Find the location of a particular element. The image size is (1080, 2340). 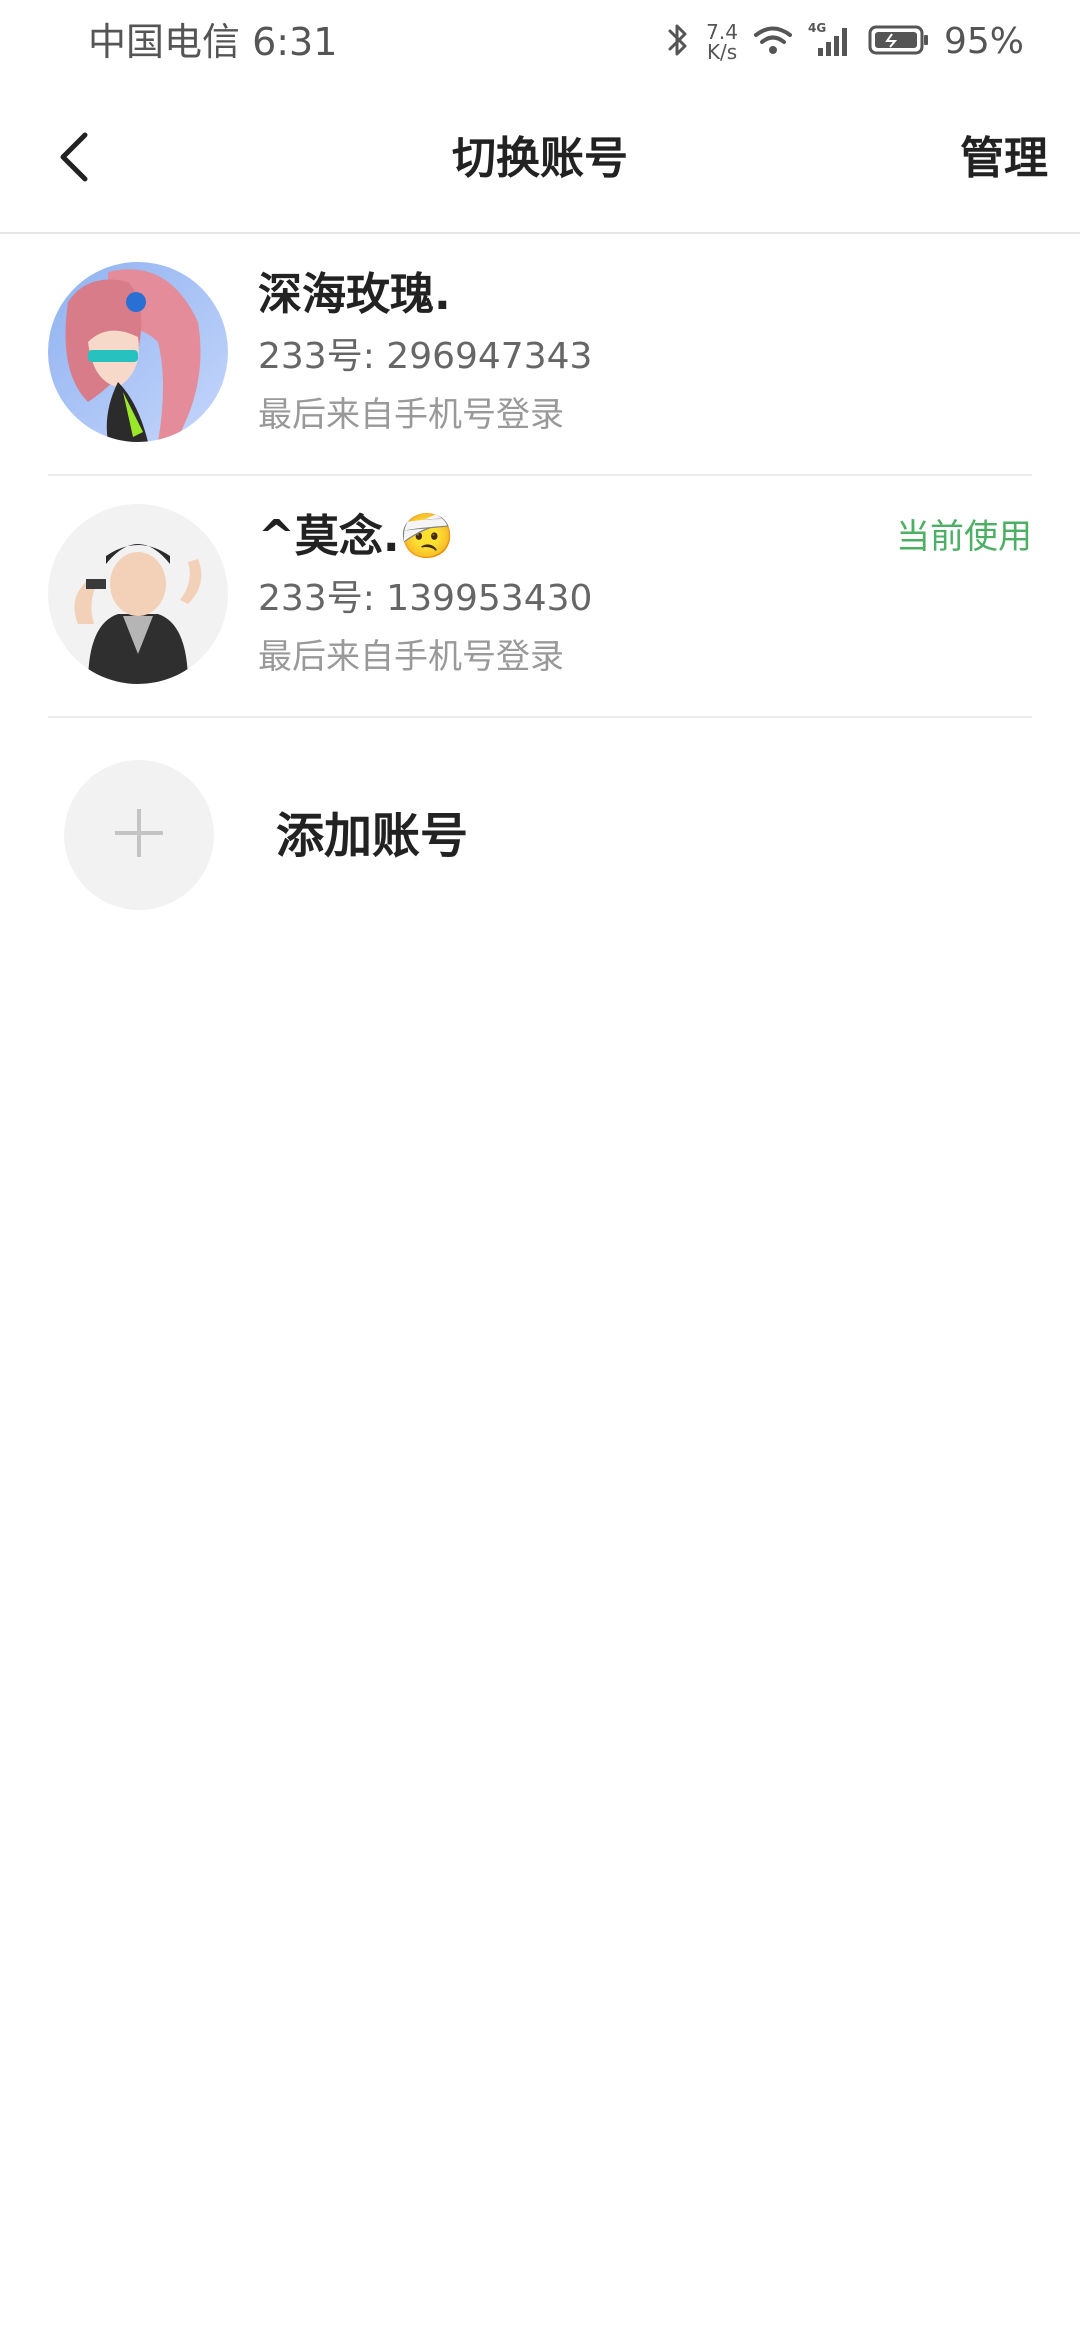

carrier-time: 中国电信 6:31 is located at coordinates (213, 42).